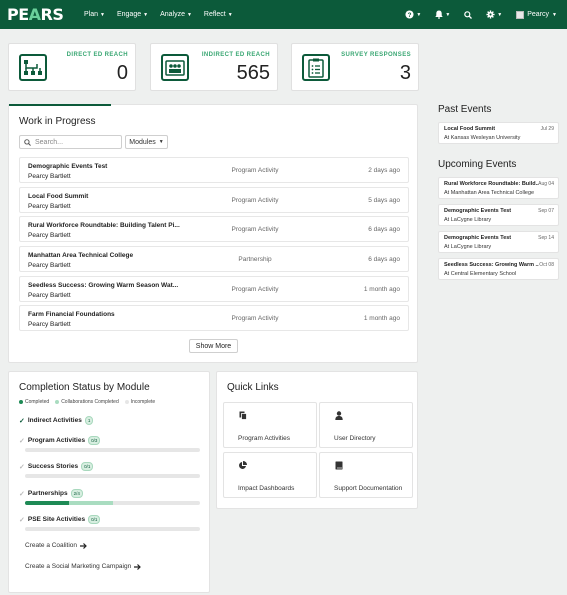 Image resolution: width=567 pixels, height=595 pixels. I want to click on legend-label: Incomplete, so click(143, 402).